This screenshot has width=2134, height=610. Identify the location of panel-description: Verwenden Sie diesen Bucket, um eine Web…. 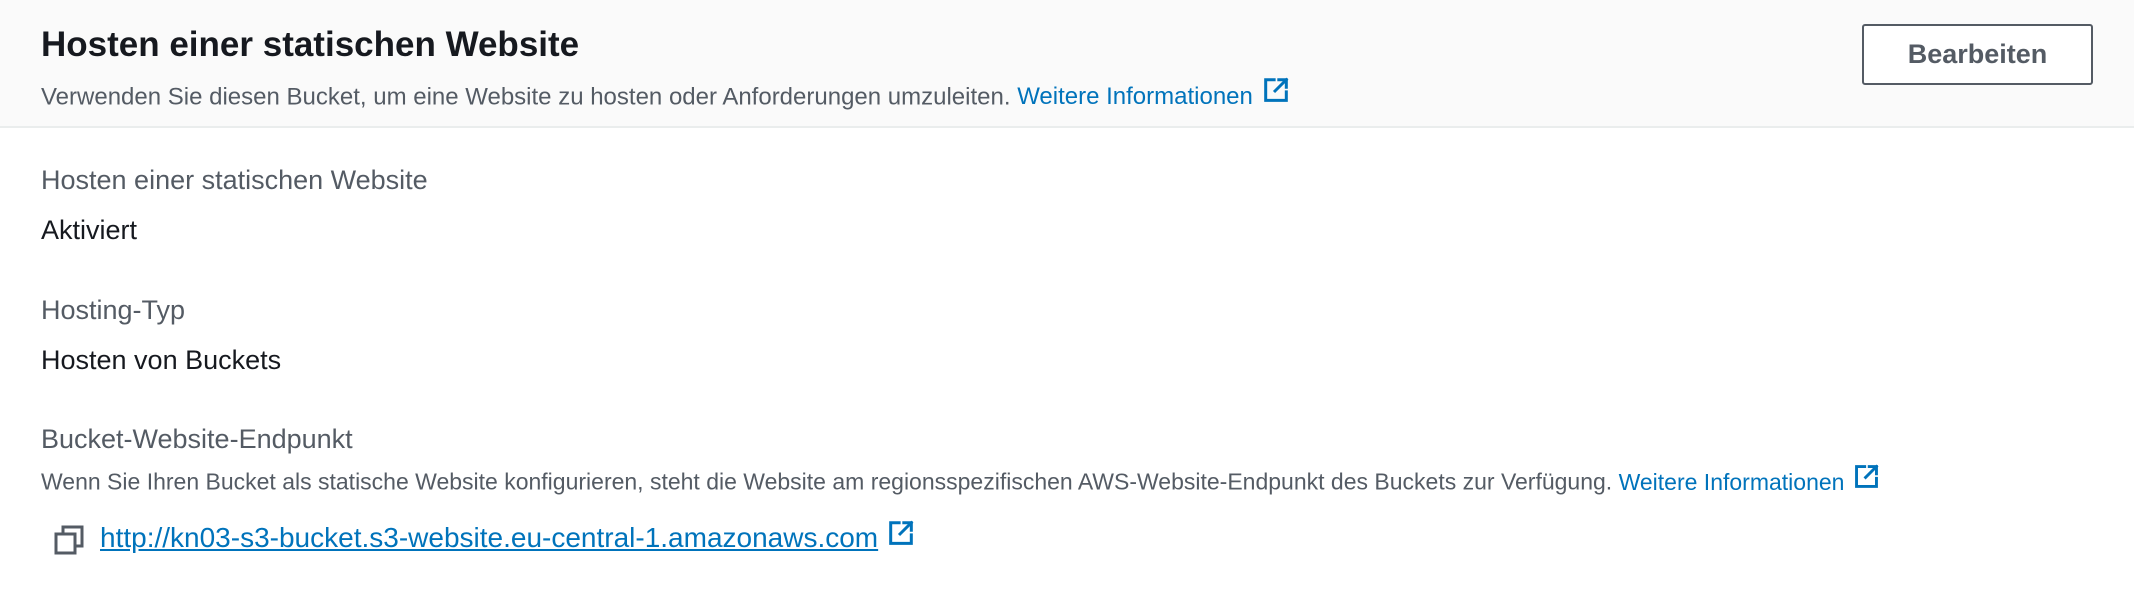
(666, 97).